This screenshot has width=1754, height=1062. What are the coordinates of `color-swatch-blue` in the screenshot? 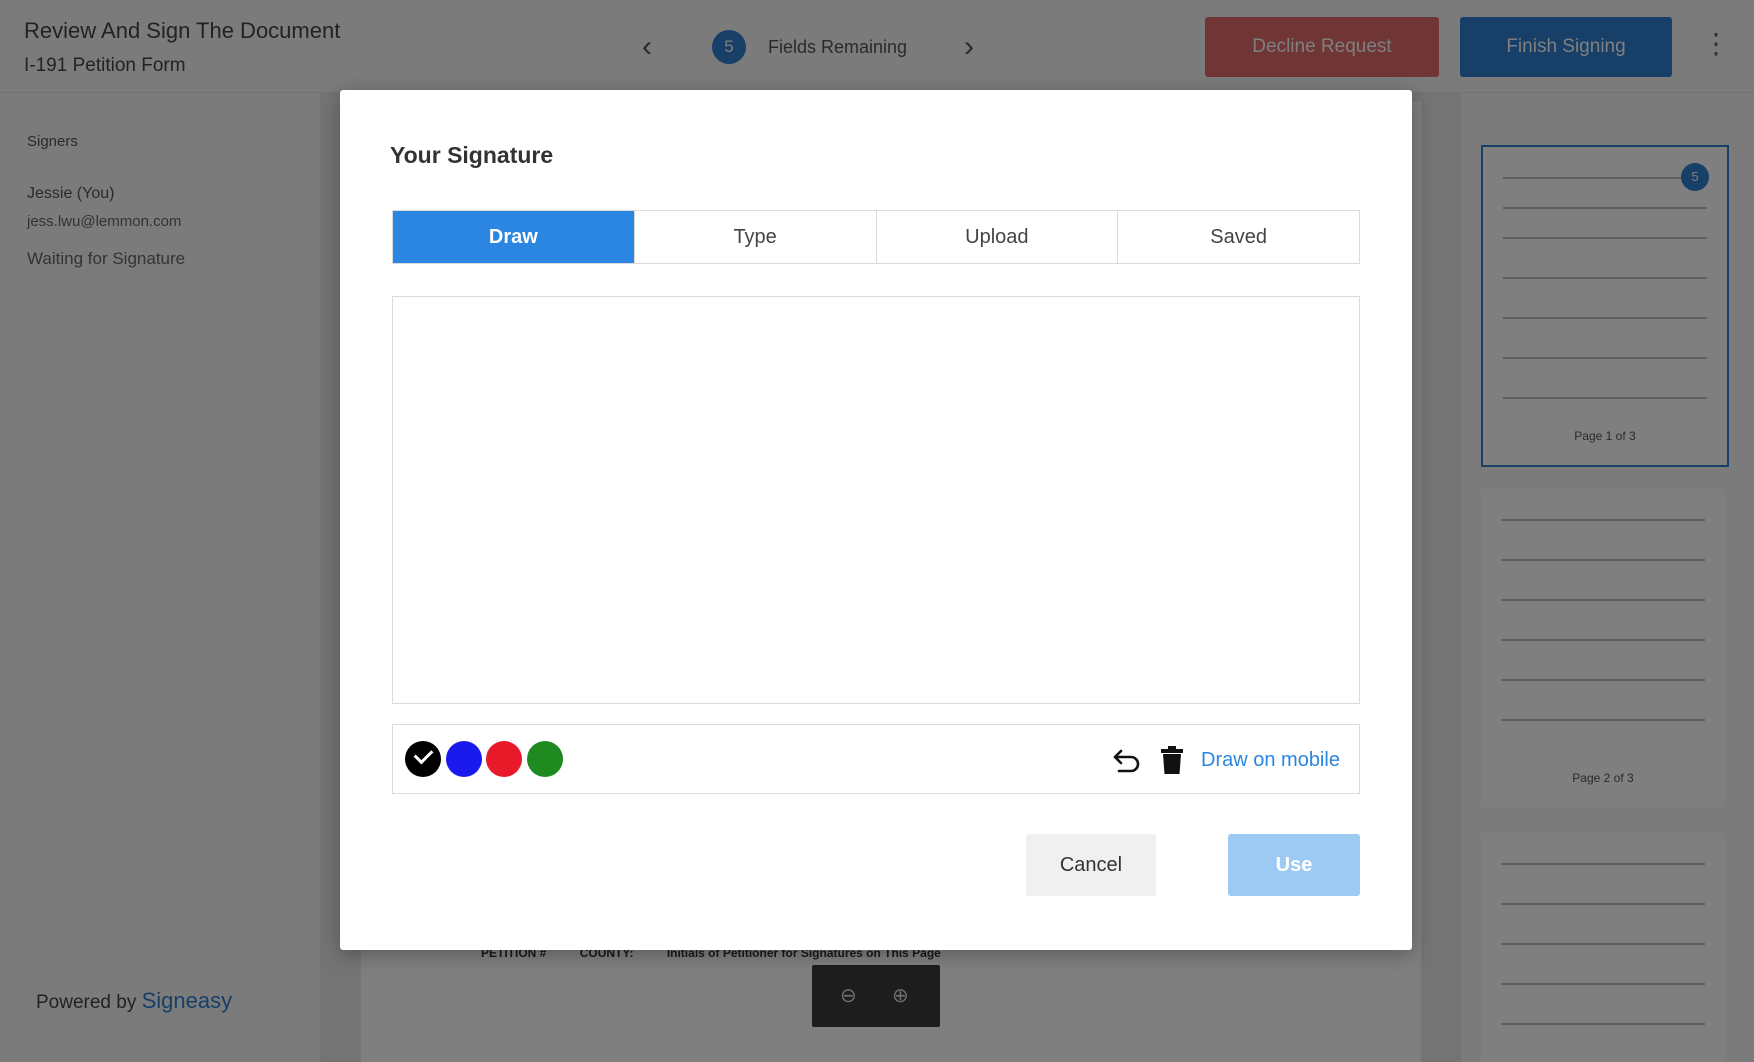 It's located at (464, 759).